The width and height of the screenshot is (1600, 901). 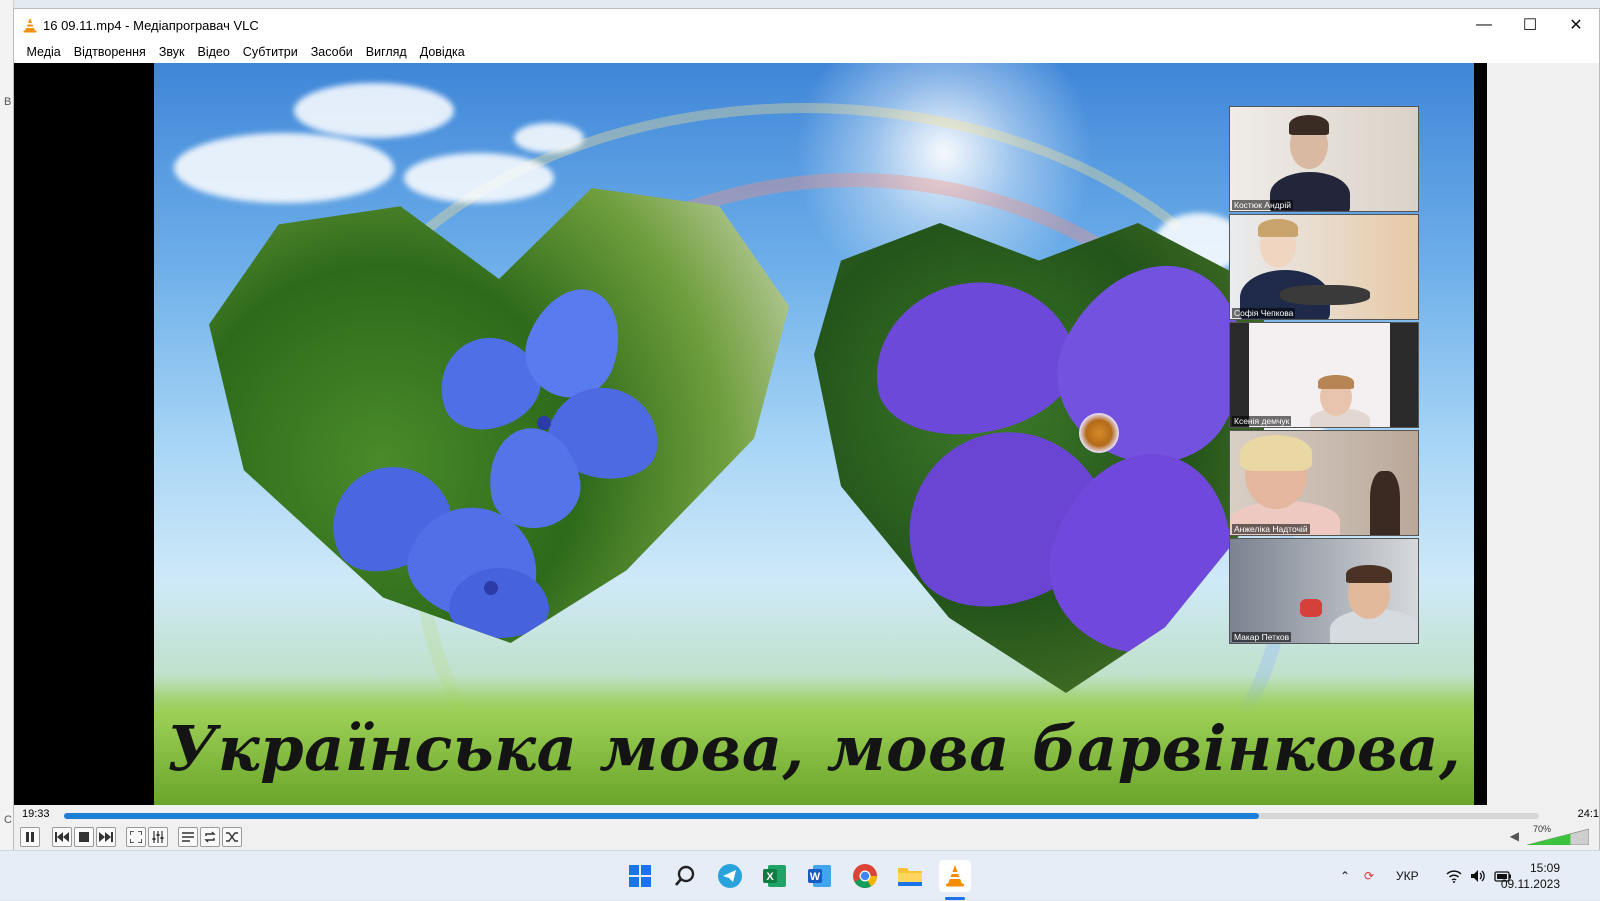 I want to click on menu-tools: Засоби, so click(x=331, y=52).